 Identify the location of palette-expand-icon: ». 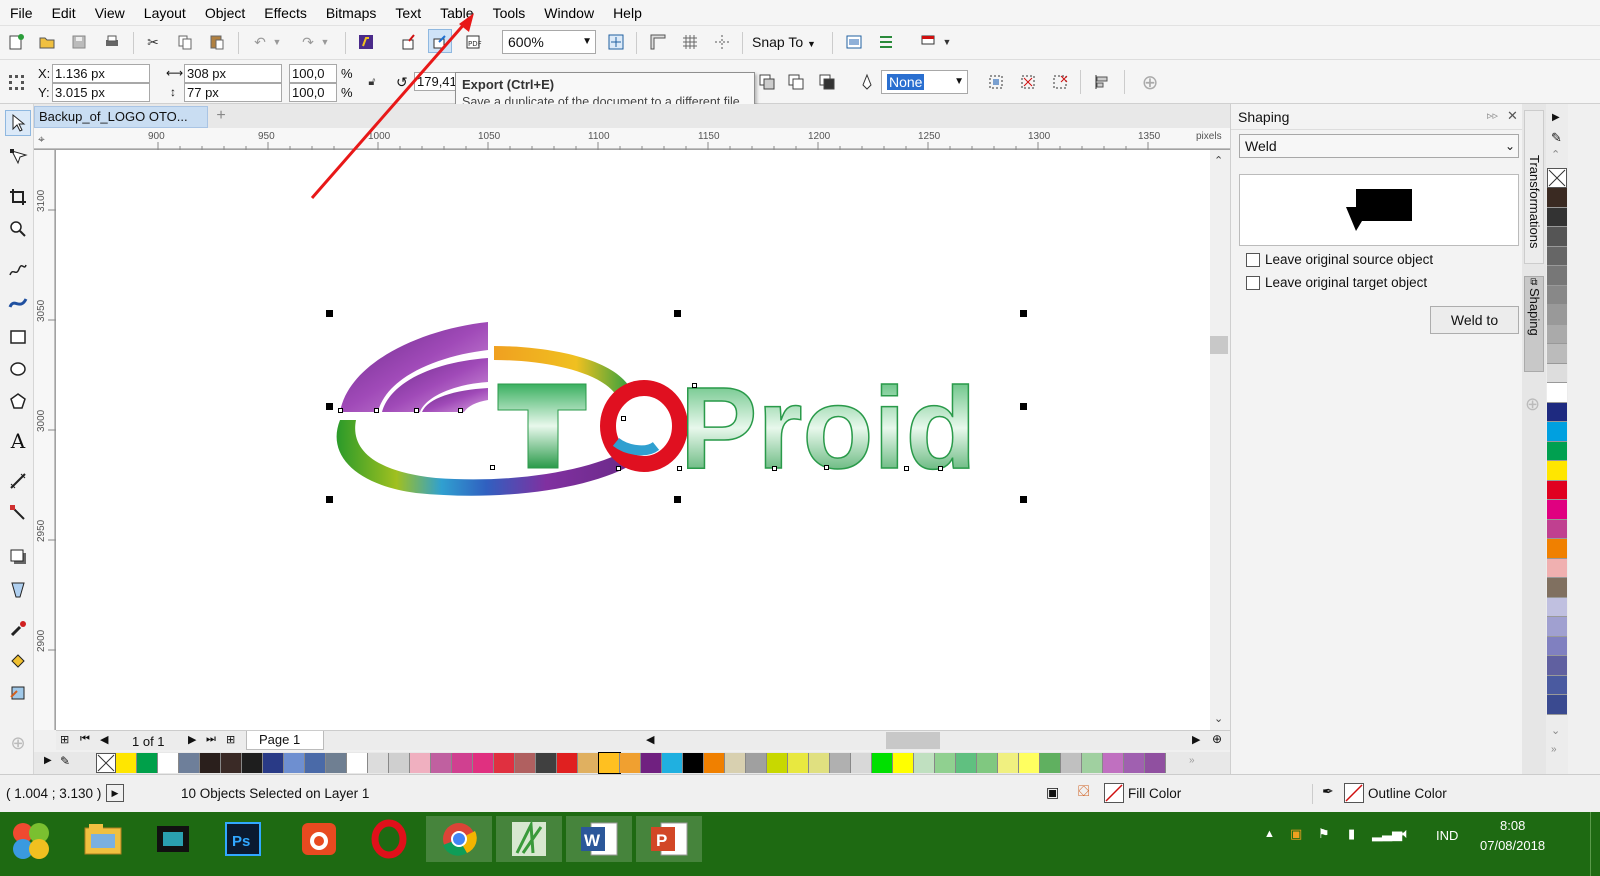
(1554, 749).